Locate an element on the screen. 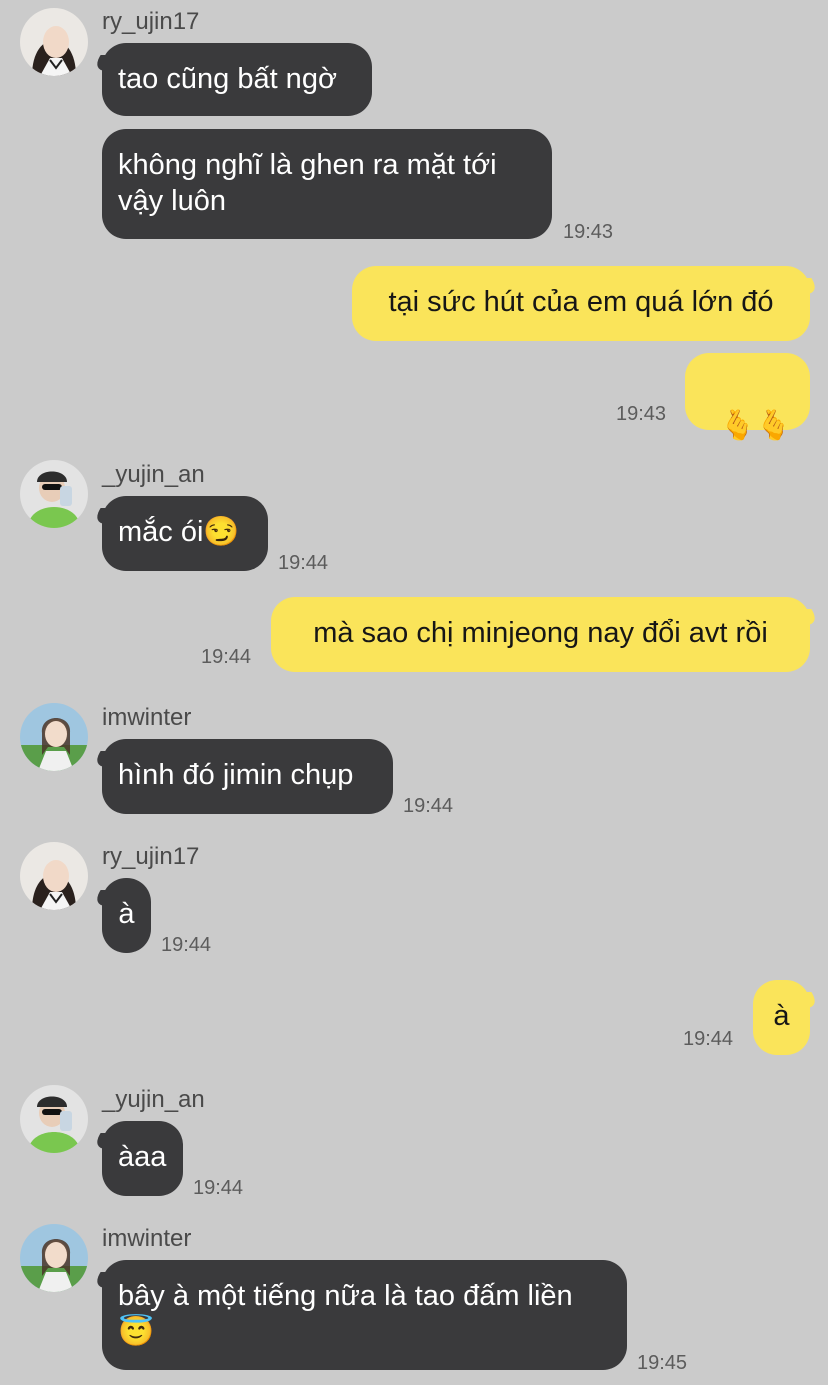 The image size is (828, 1385). message-bubble: bây à một tiếng nữa là tao đấm liền 😇 is located at coordinates (364, 1315).